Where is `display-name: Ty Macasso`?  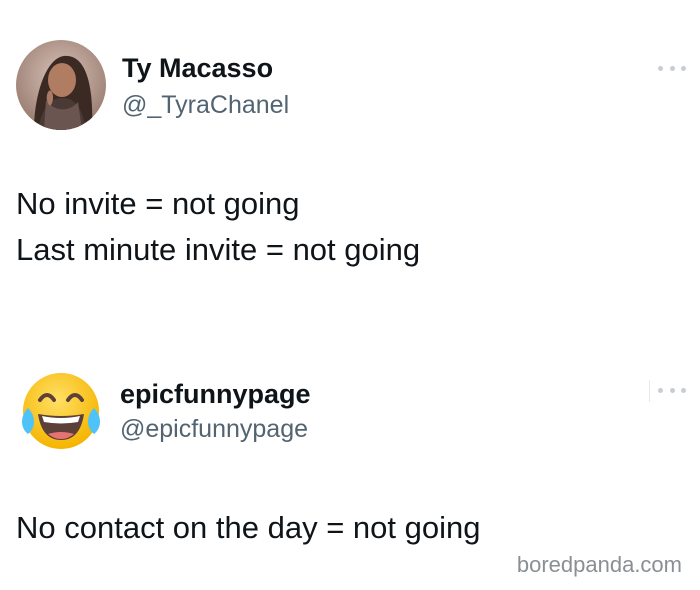 display-name: Ty Macasso is located at coordinates (197, 68).